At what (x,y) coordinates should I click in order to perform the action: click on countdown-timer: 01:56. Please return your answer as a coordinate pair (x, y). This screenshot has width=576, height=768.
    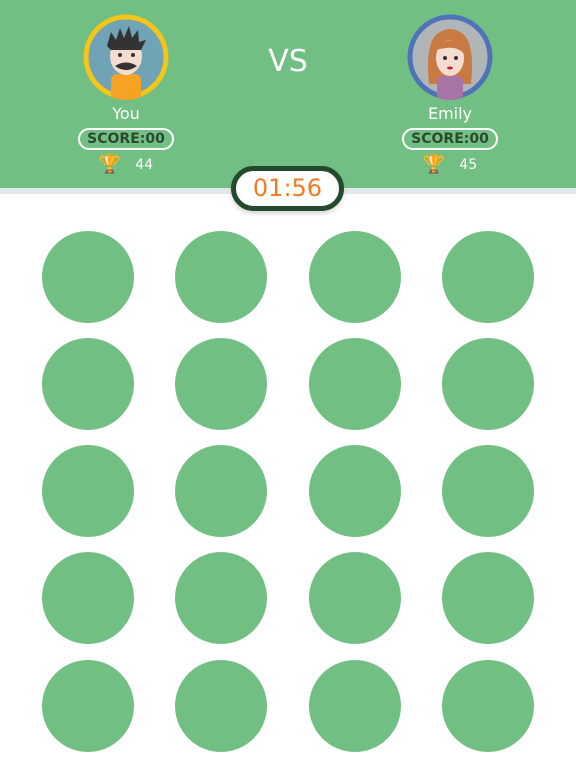
    Looking at the image, I should click on (287, 188).